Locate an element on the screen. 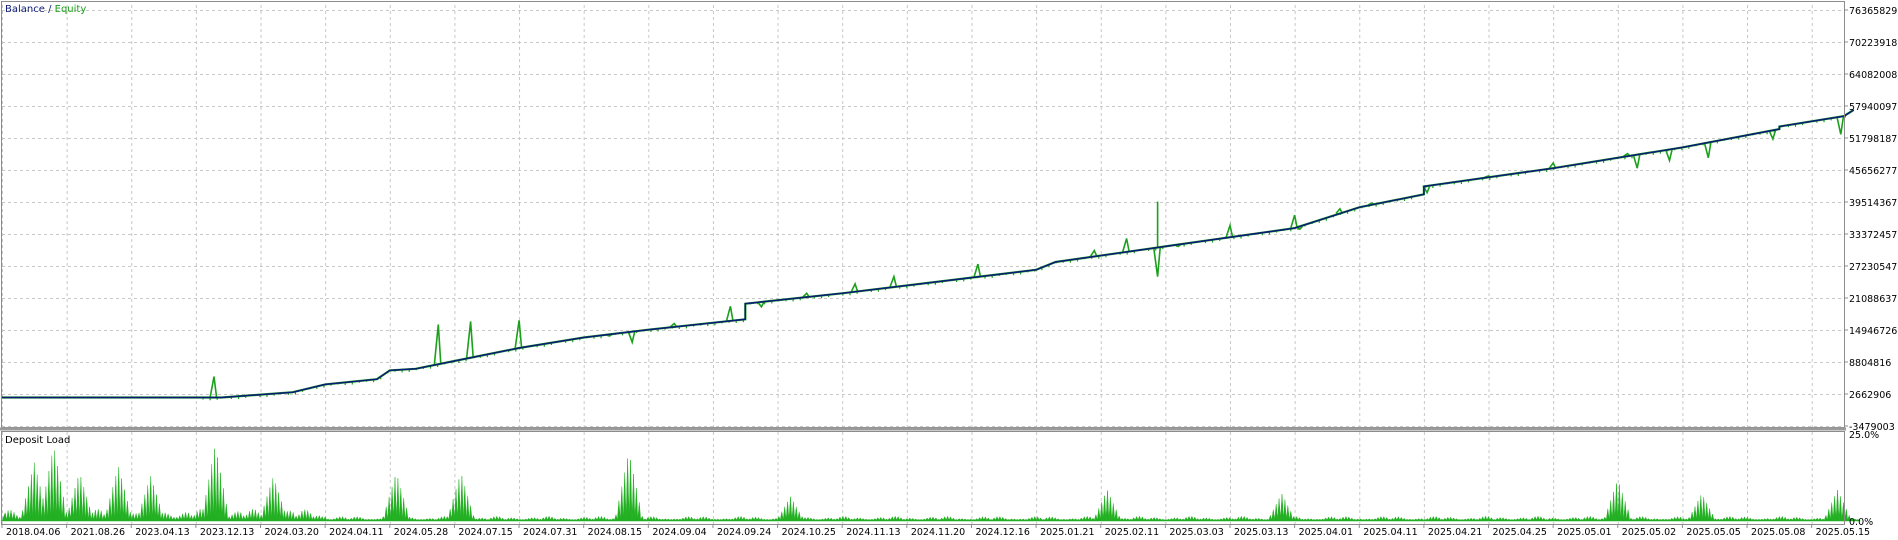 The height and width of the screenshot is (540, 1898). x-tick-label: 2024.10.25 is located at coordinates (809, 532).